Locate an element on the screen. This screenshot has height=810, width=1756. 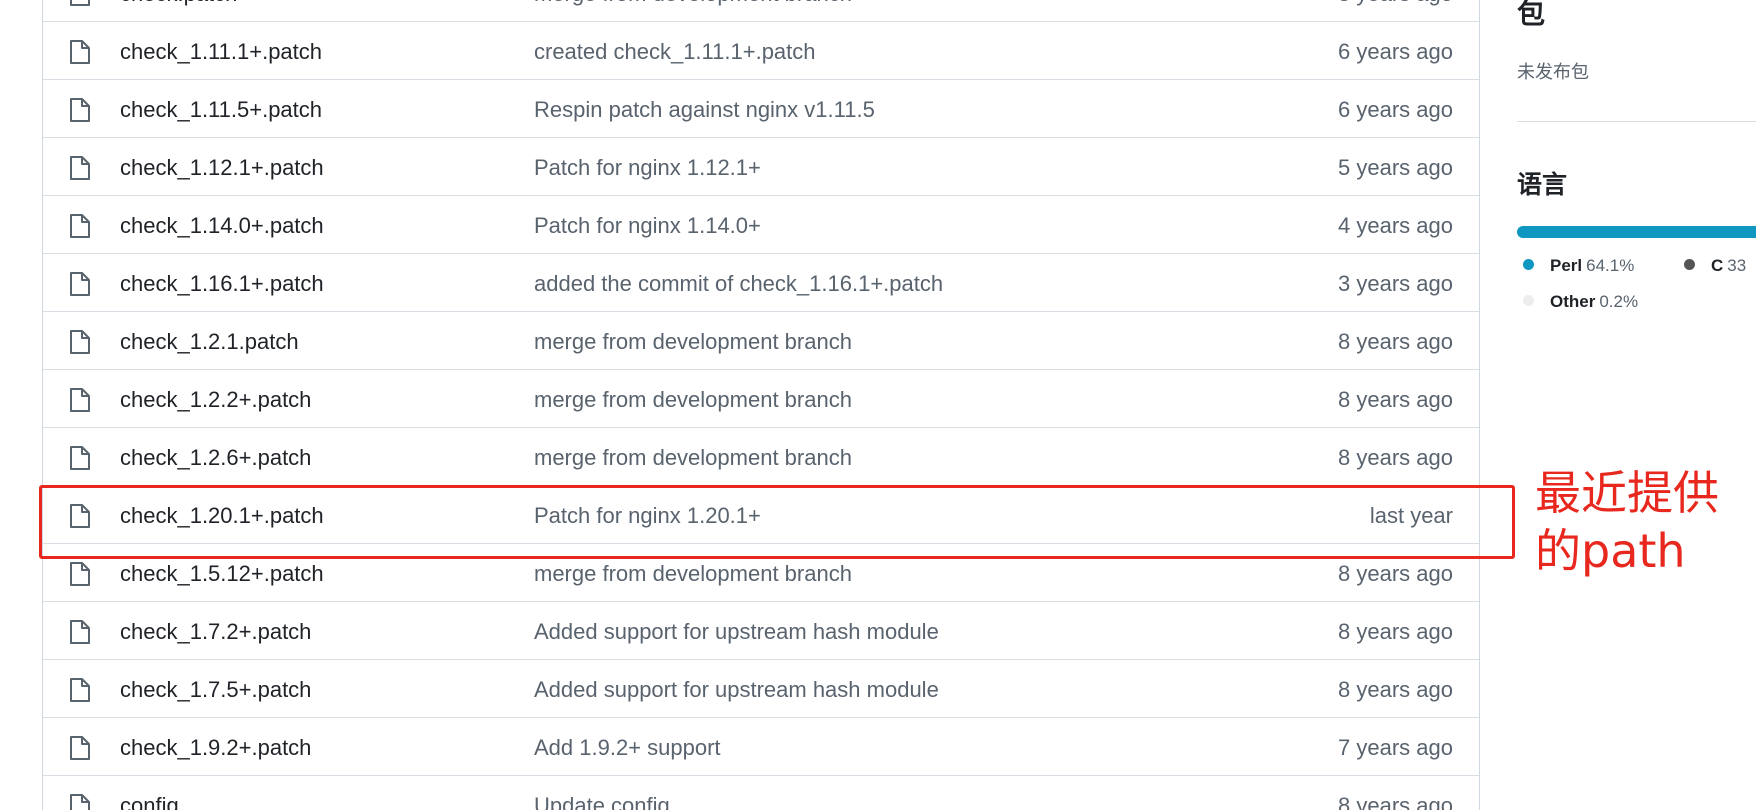
commit-time: 5 years ago is located at coordinates (1395, 167).